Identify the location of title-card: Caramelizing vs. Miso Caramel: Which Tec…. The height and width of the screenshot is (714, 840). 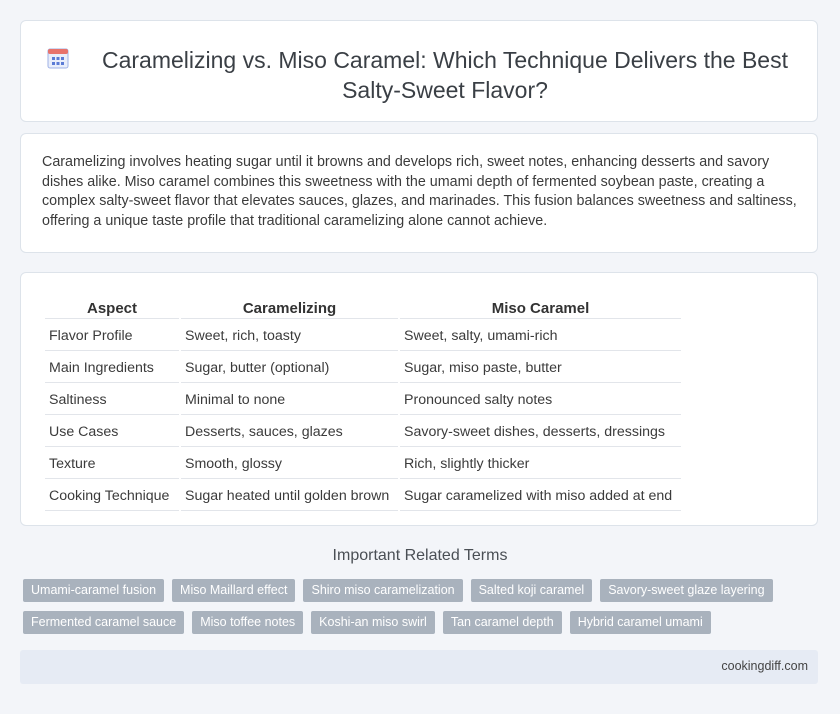
(419, 71).